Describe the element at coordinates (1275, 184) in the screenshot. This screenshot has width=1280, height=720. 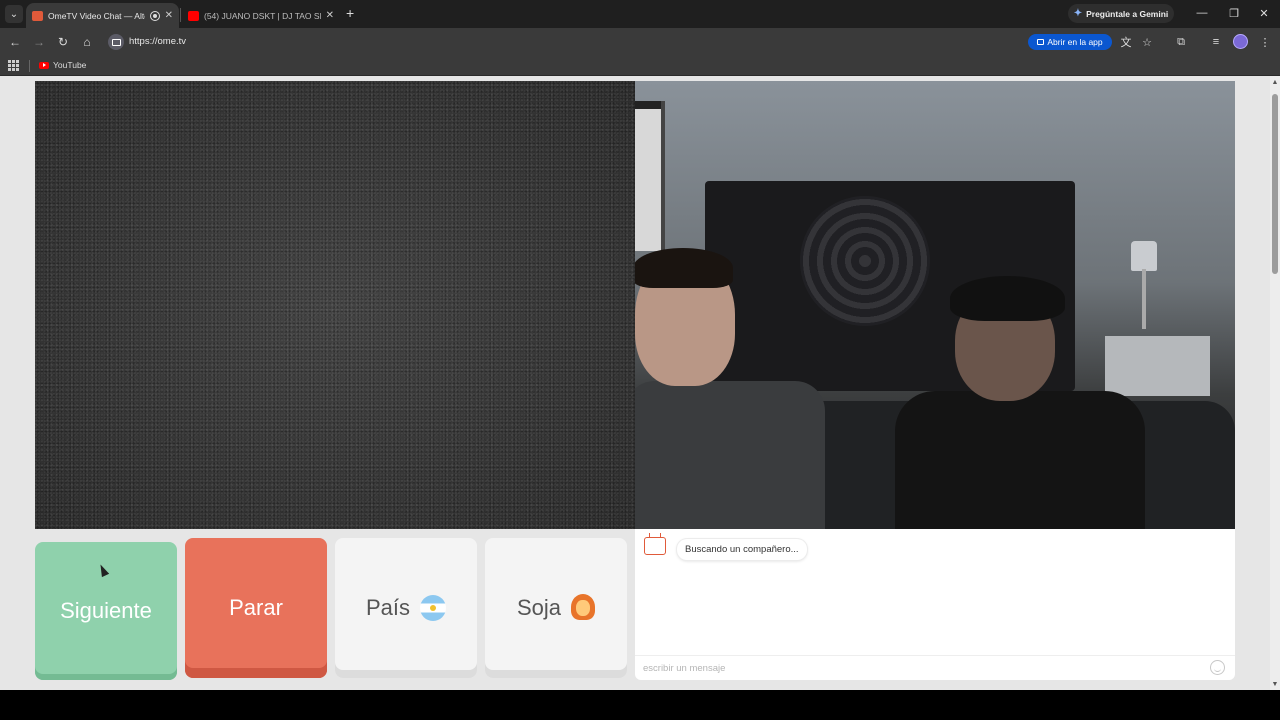
I see `scroll-thumb` at that location.